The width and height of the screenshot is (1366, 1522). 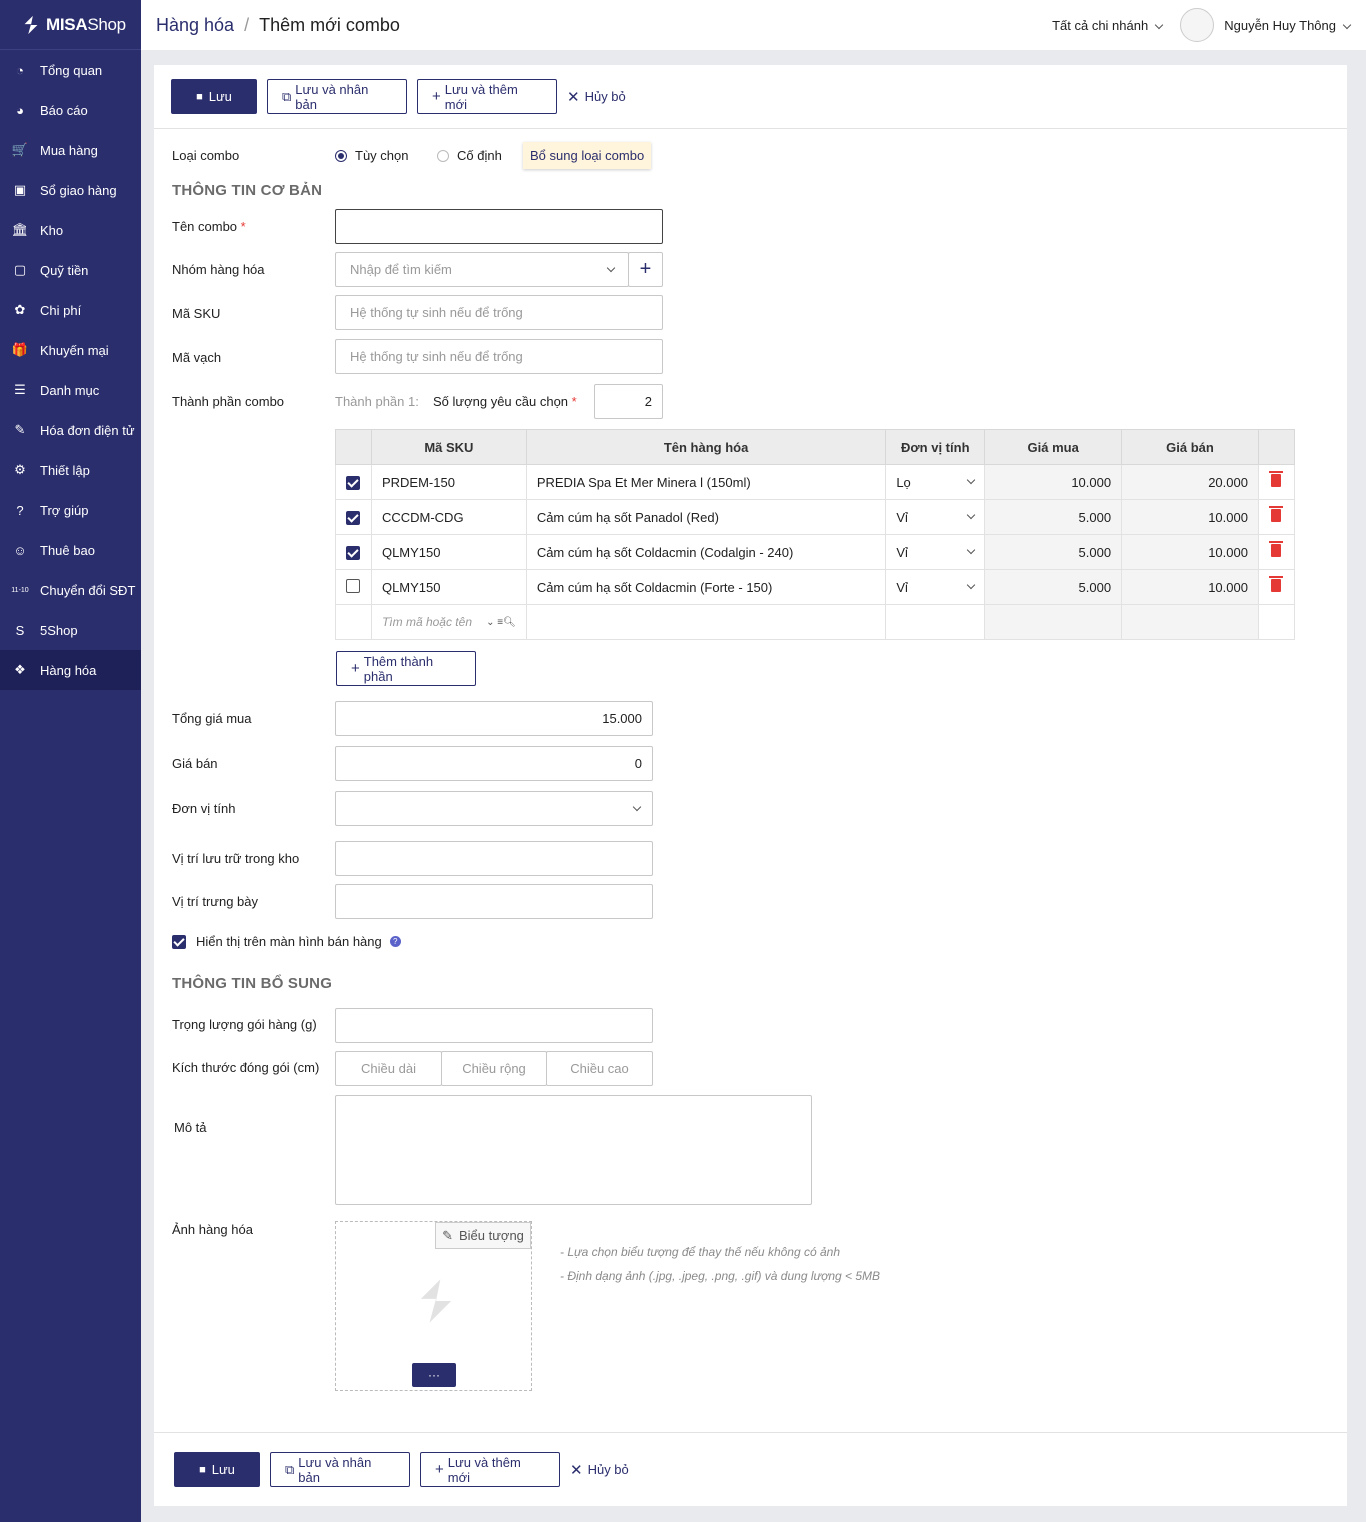 I want to click on radio-label: Cố định, so click(x=479, y=155).